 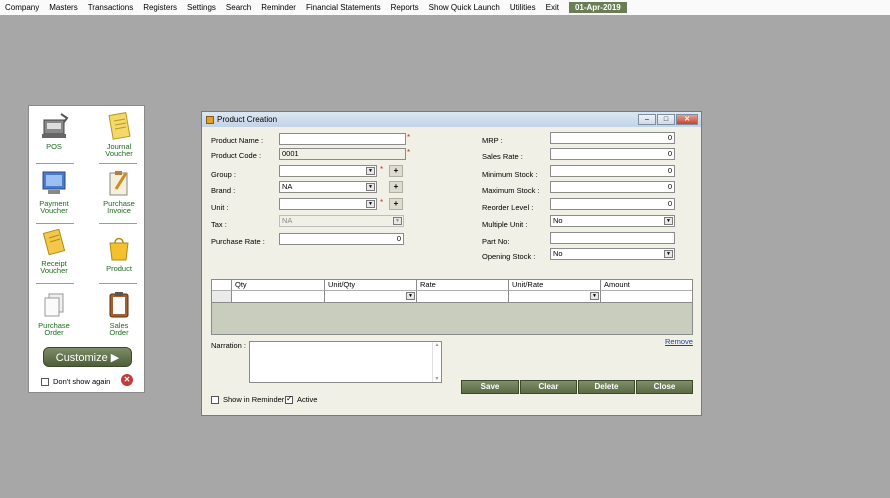 What do you see at coordinates (548, 387) in the screenshot?
I see `clear-button: Clear` at bounding box center [548, 387].